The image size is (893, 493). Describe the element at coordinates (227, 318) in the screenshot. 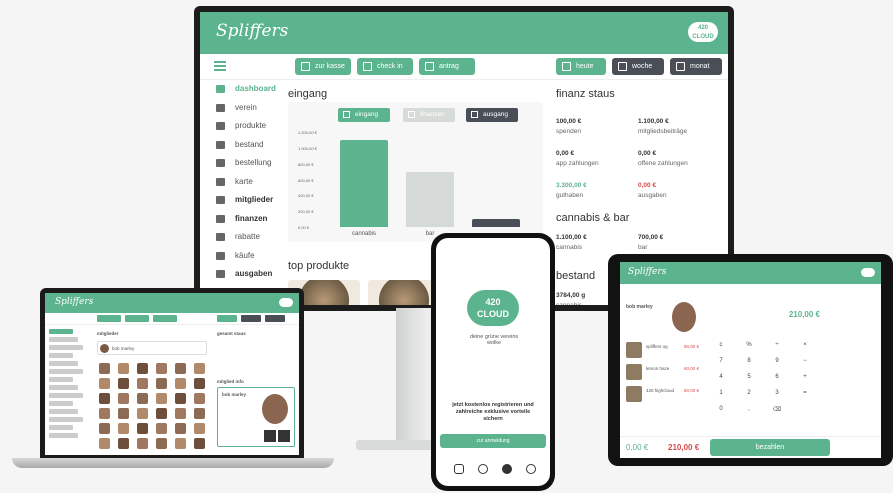

I see `heute-button` at that location.